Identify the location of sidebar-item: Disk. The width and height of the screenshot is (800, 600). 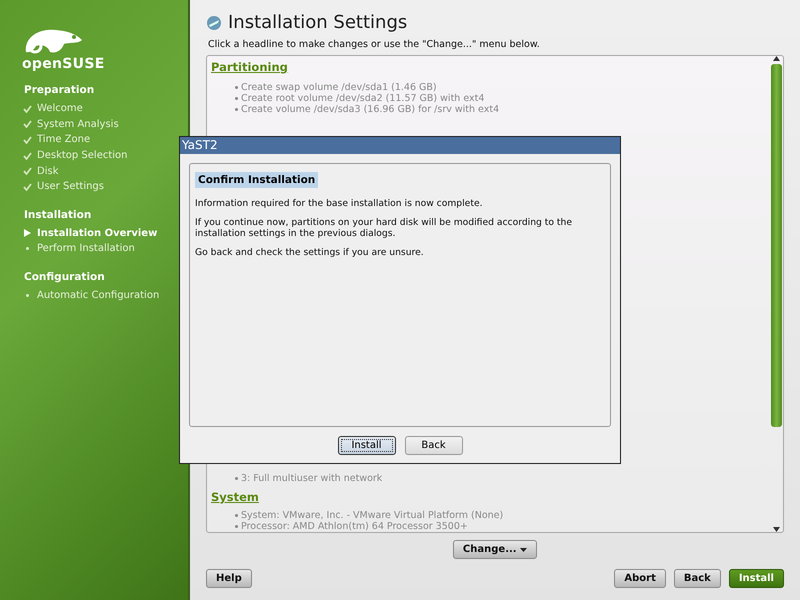
(47, 171).